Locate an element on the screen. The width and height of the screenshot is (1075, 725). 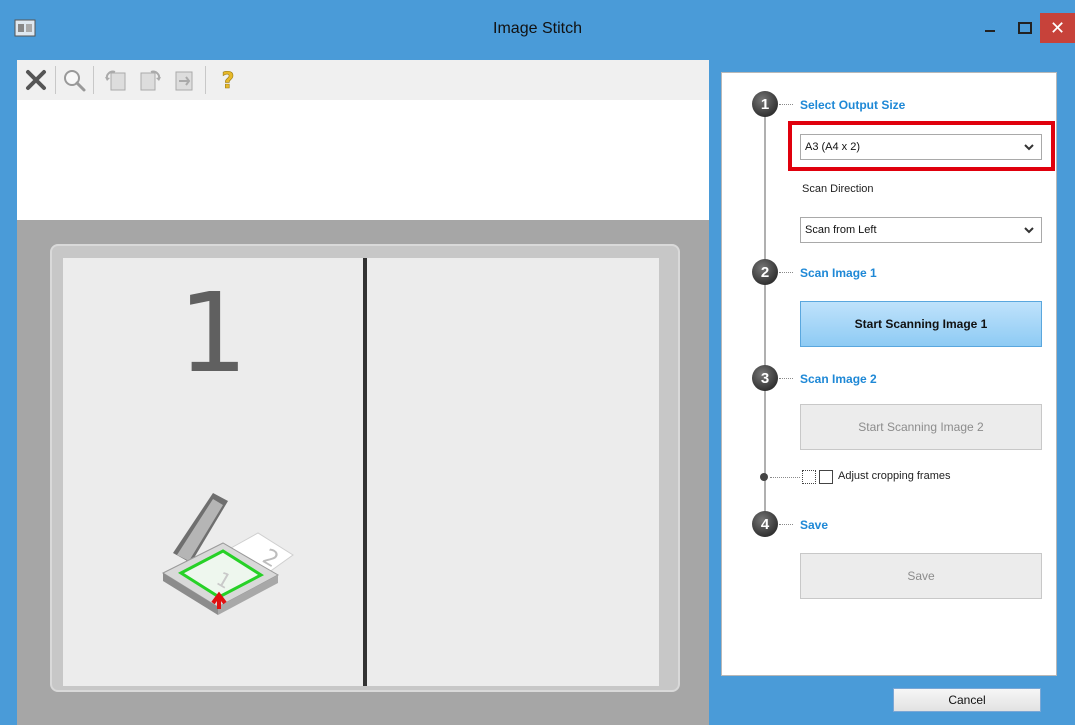
step-3-label: Scan Image 2 is located at coordinates (838, 379).